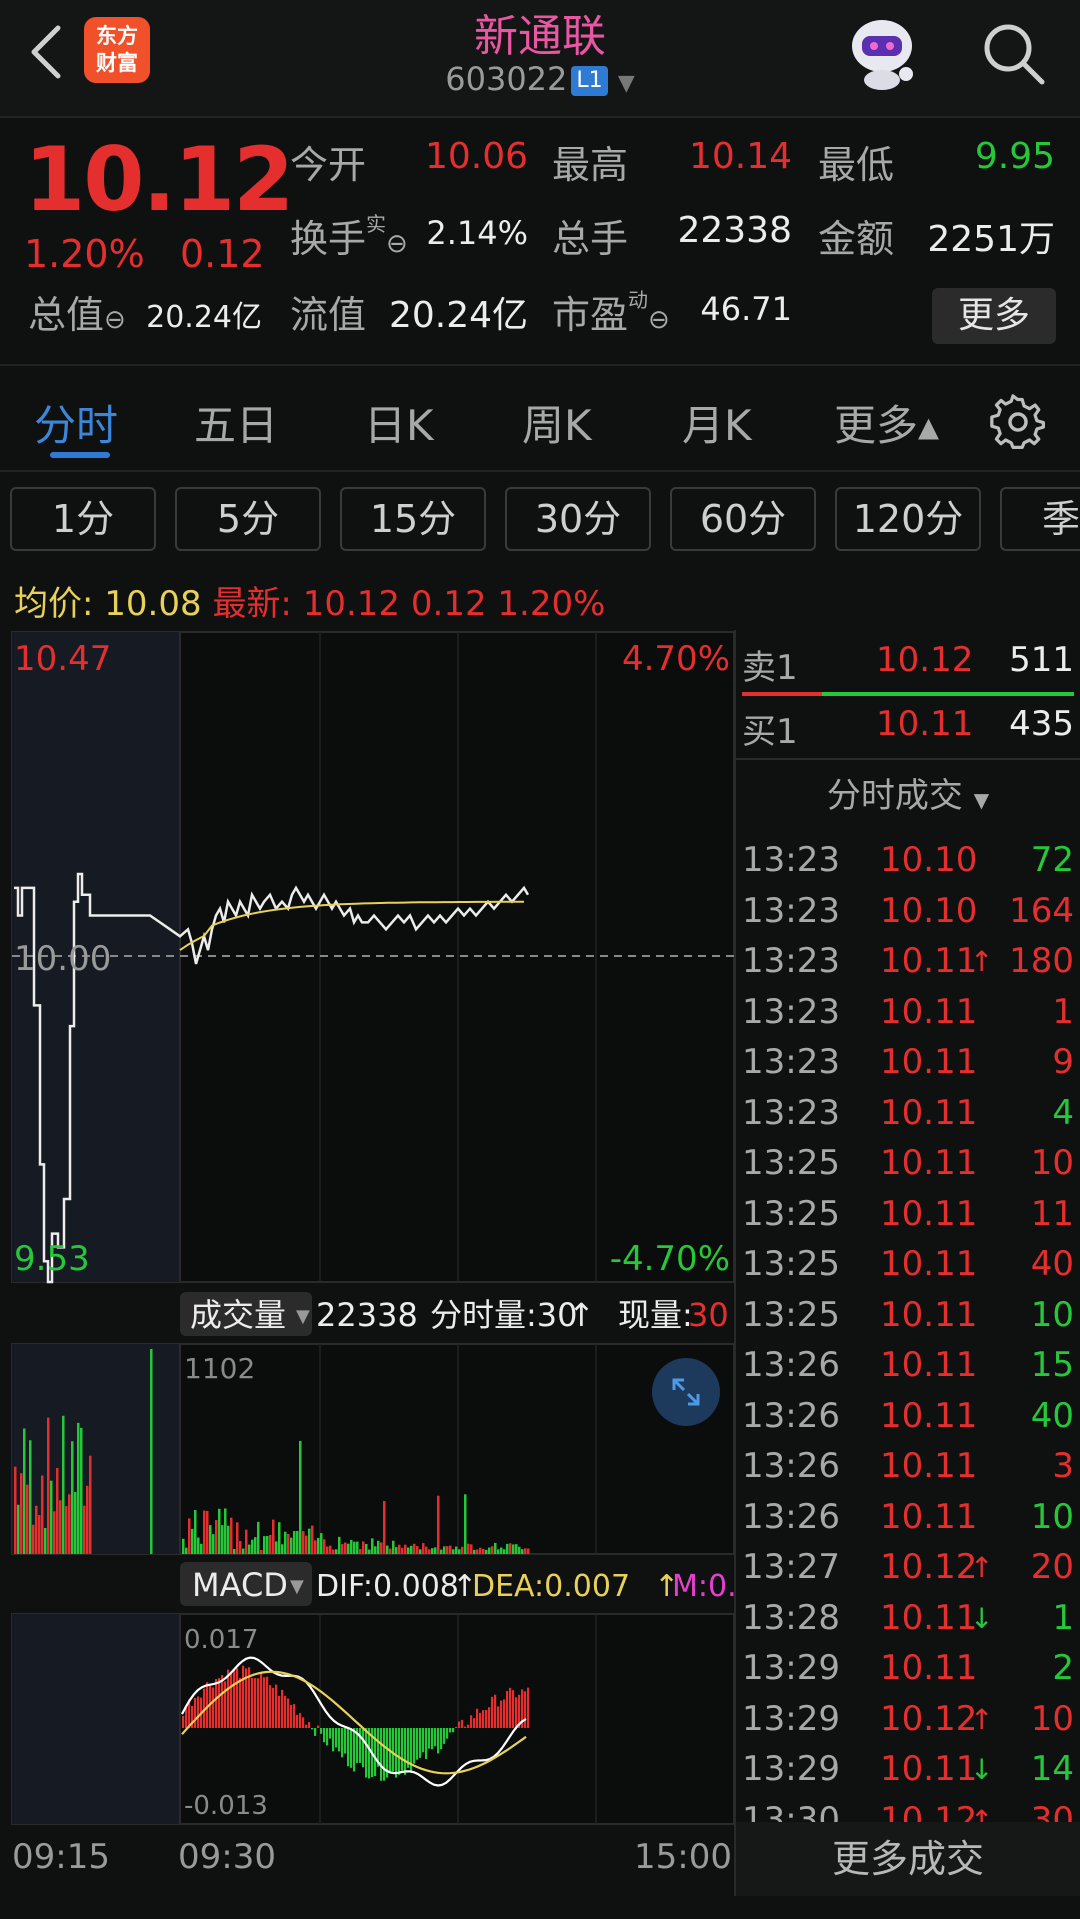 The width and height of the screenshot is (1080, 1919). What do you see at coordinates (886, 422) in the screenshot?
I see `tab-5: 更多▴` at bounding box center [886, 422].